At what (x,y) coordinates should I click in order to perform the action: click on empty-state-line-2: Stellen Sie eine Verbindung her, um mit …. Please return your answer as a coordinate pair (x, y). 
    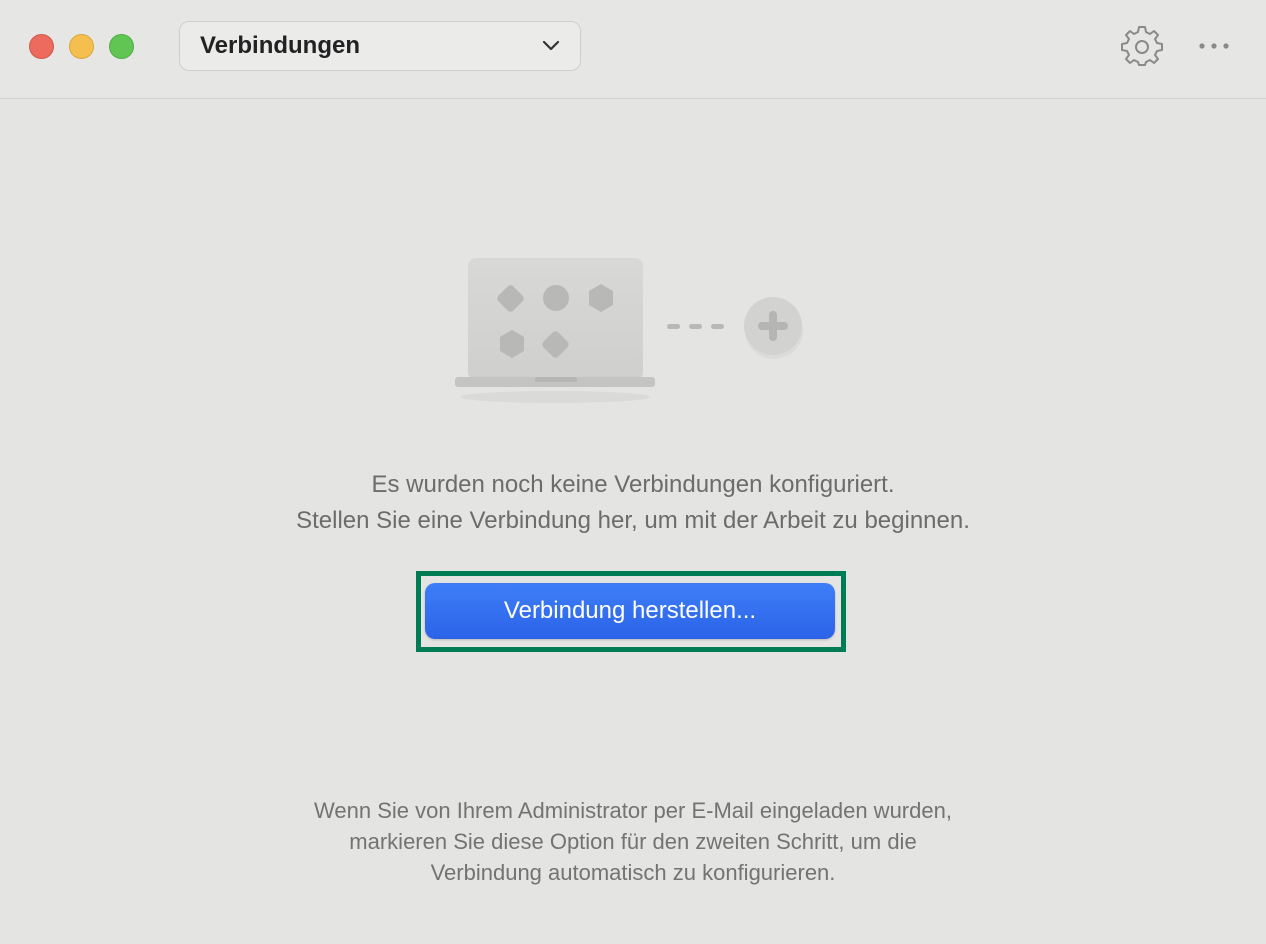
    Looking at the image, I should click on (633, 520).